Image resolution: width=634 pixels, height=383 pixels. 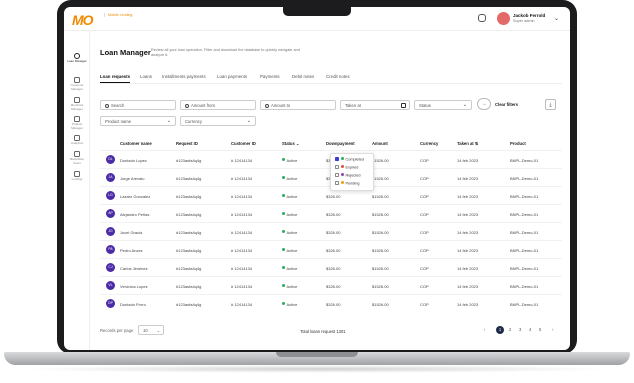 What do you see at coordinates (77, 58) in the screenshot?
I see `sidebar-item-loan-manager: Loan Manager` at bounding box center [77, 58].